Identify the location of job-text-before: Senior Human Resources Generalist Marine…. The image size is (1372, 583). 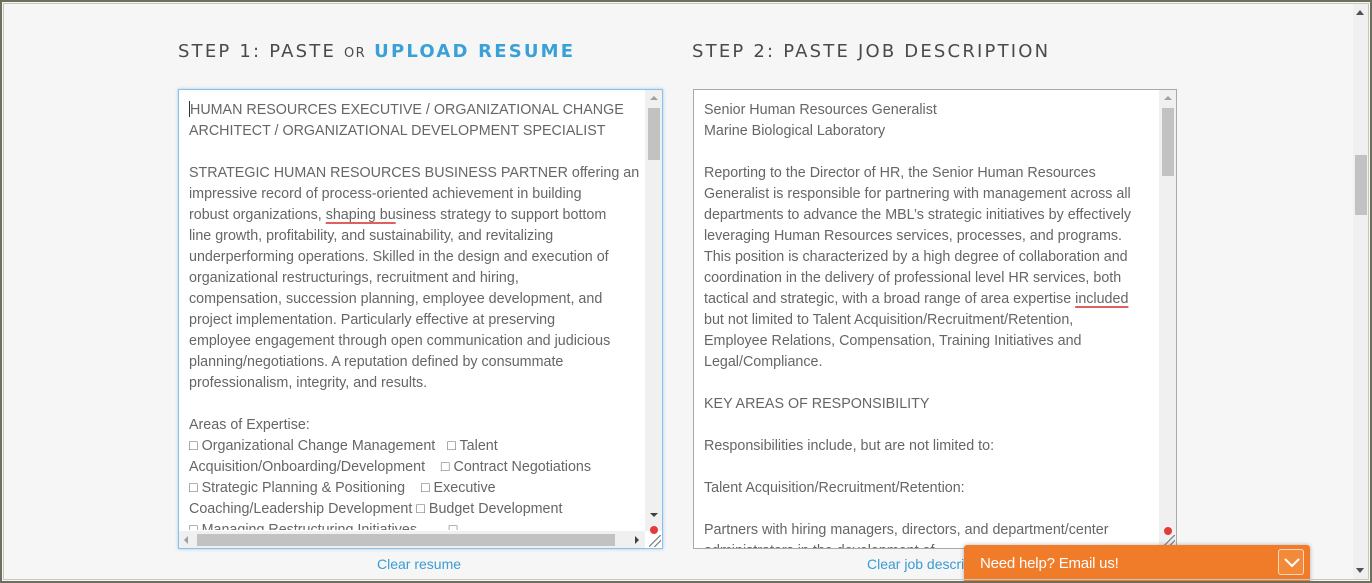
(918, 204).